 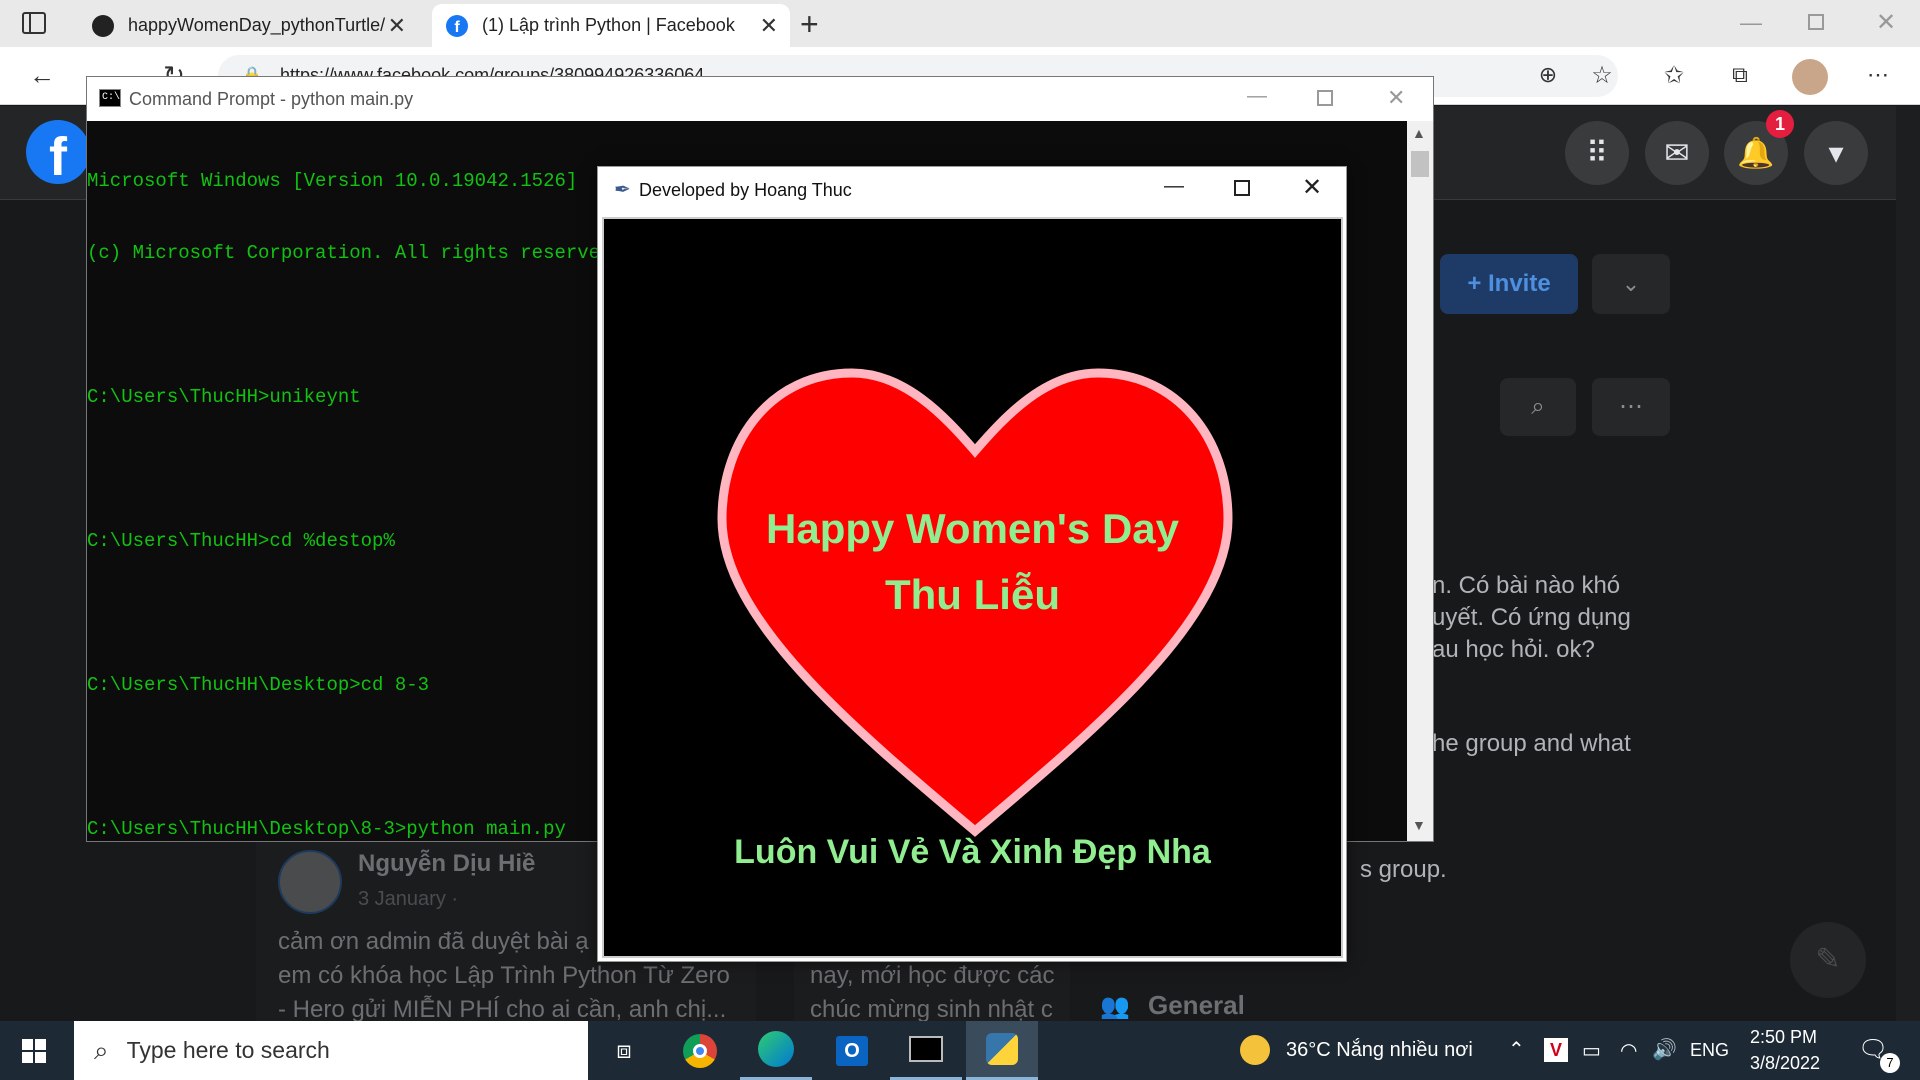 I want to click on facebook-icon: f, so click(x=457, y=25).